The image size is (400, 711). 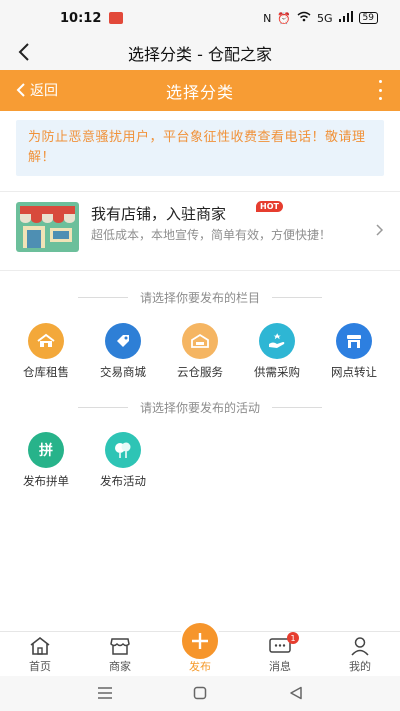 I want to click on notification-app-icon, so click(x=116, y=18).